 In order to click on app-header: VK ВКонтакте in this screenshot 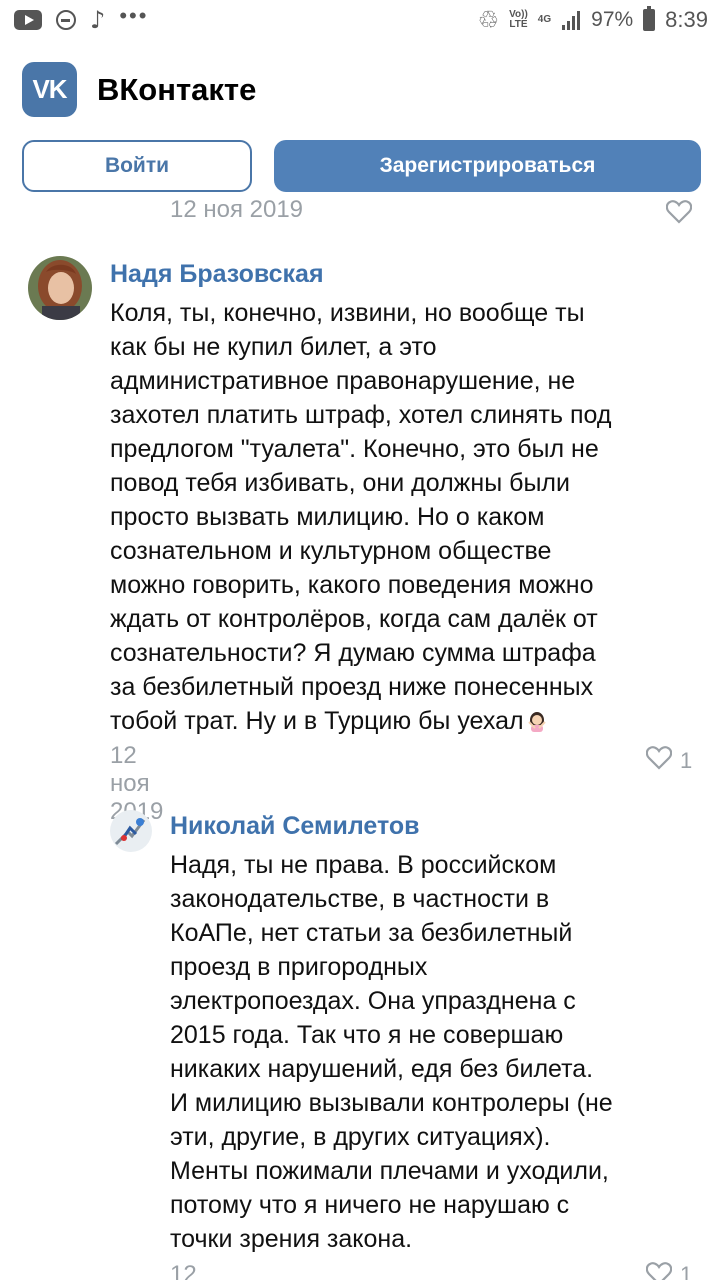, I will do `click(139, 89)`.